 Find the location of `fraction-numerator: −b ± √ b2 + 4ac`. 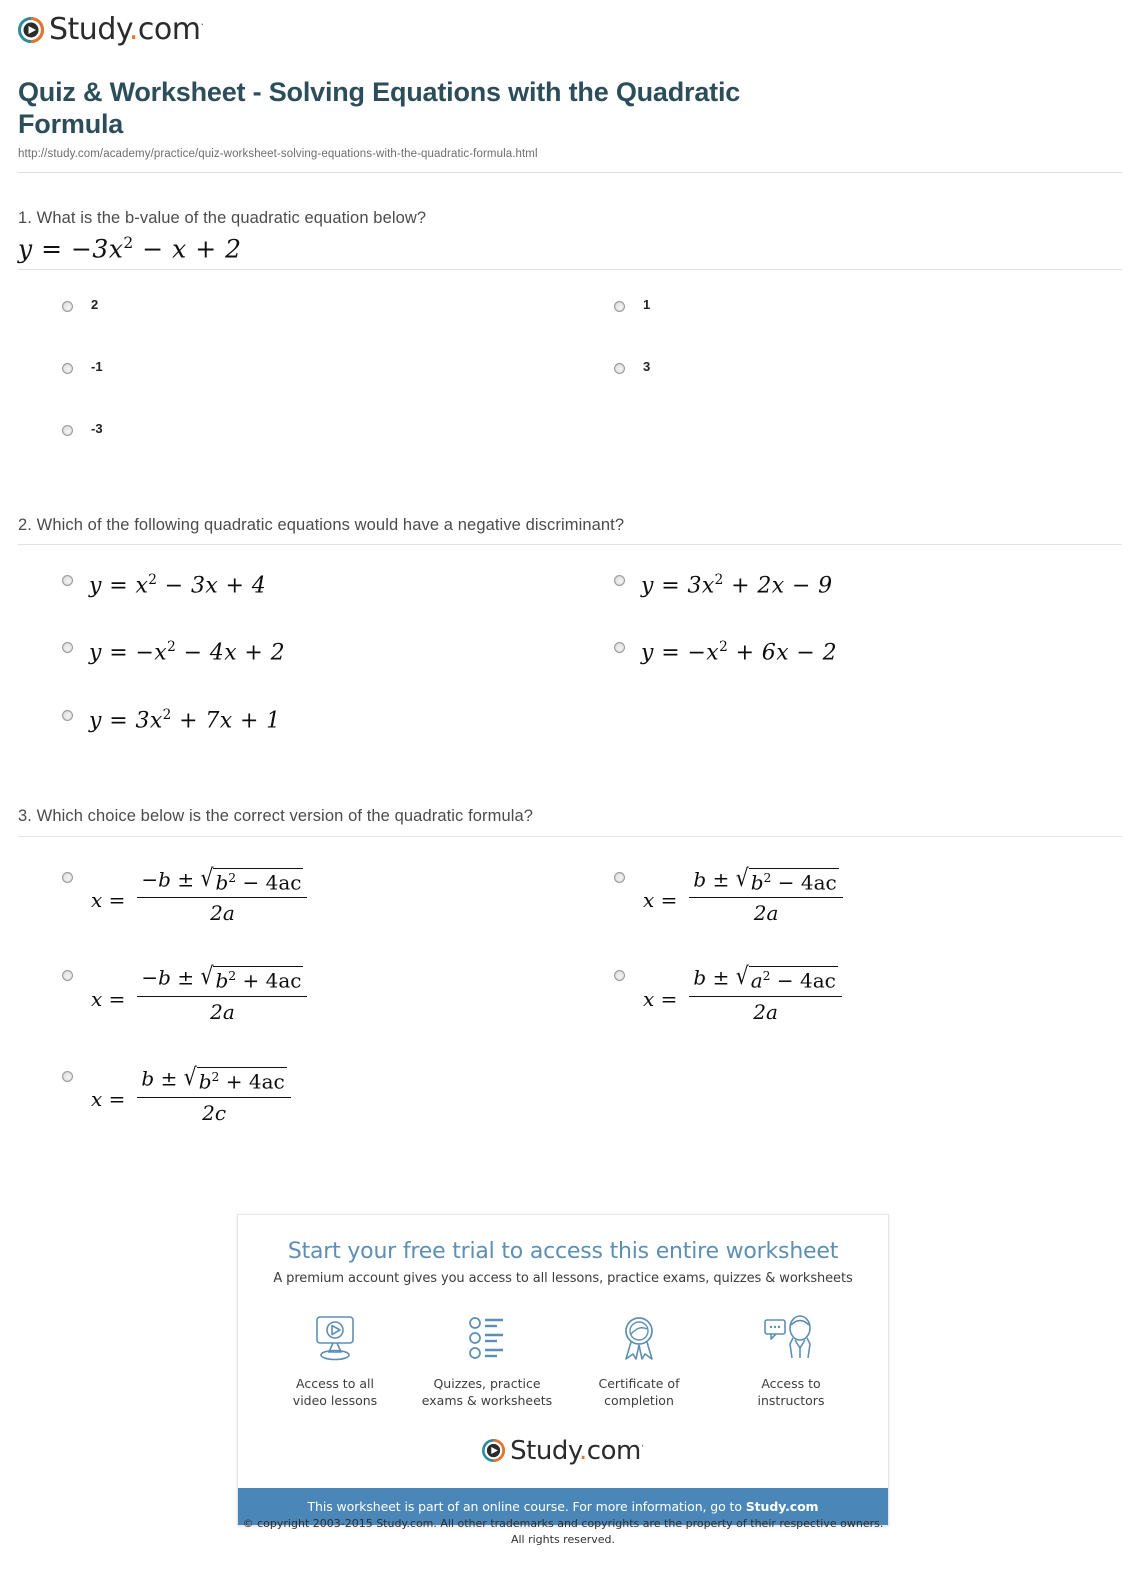

fraction-numerator: −b ± √ b2 + 4ac is located at coordinates (222, 980).